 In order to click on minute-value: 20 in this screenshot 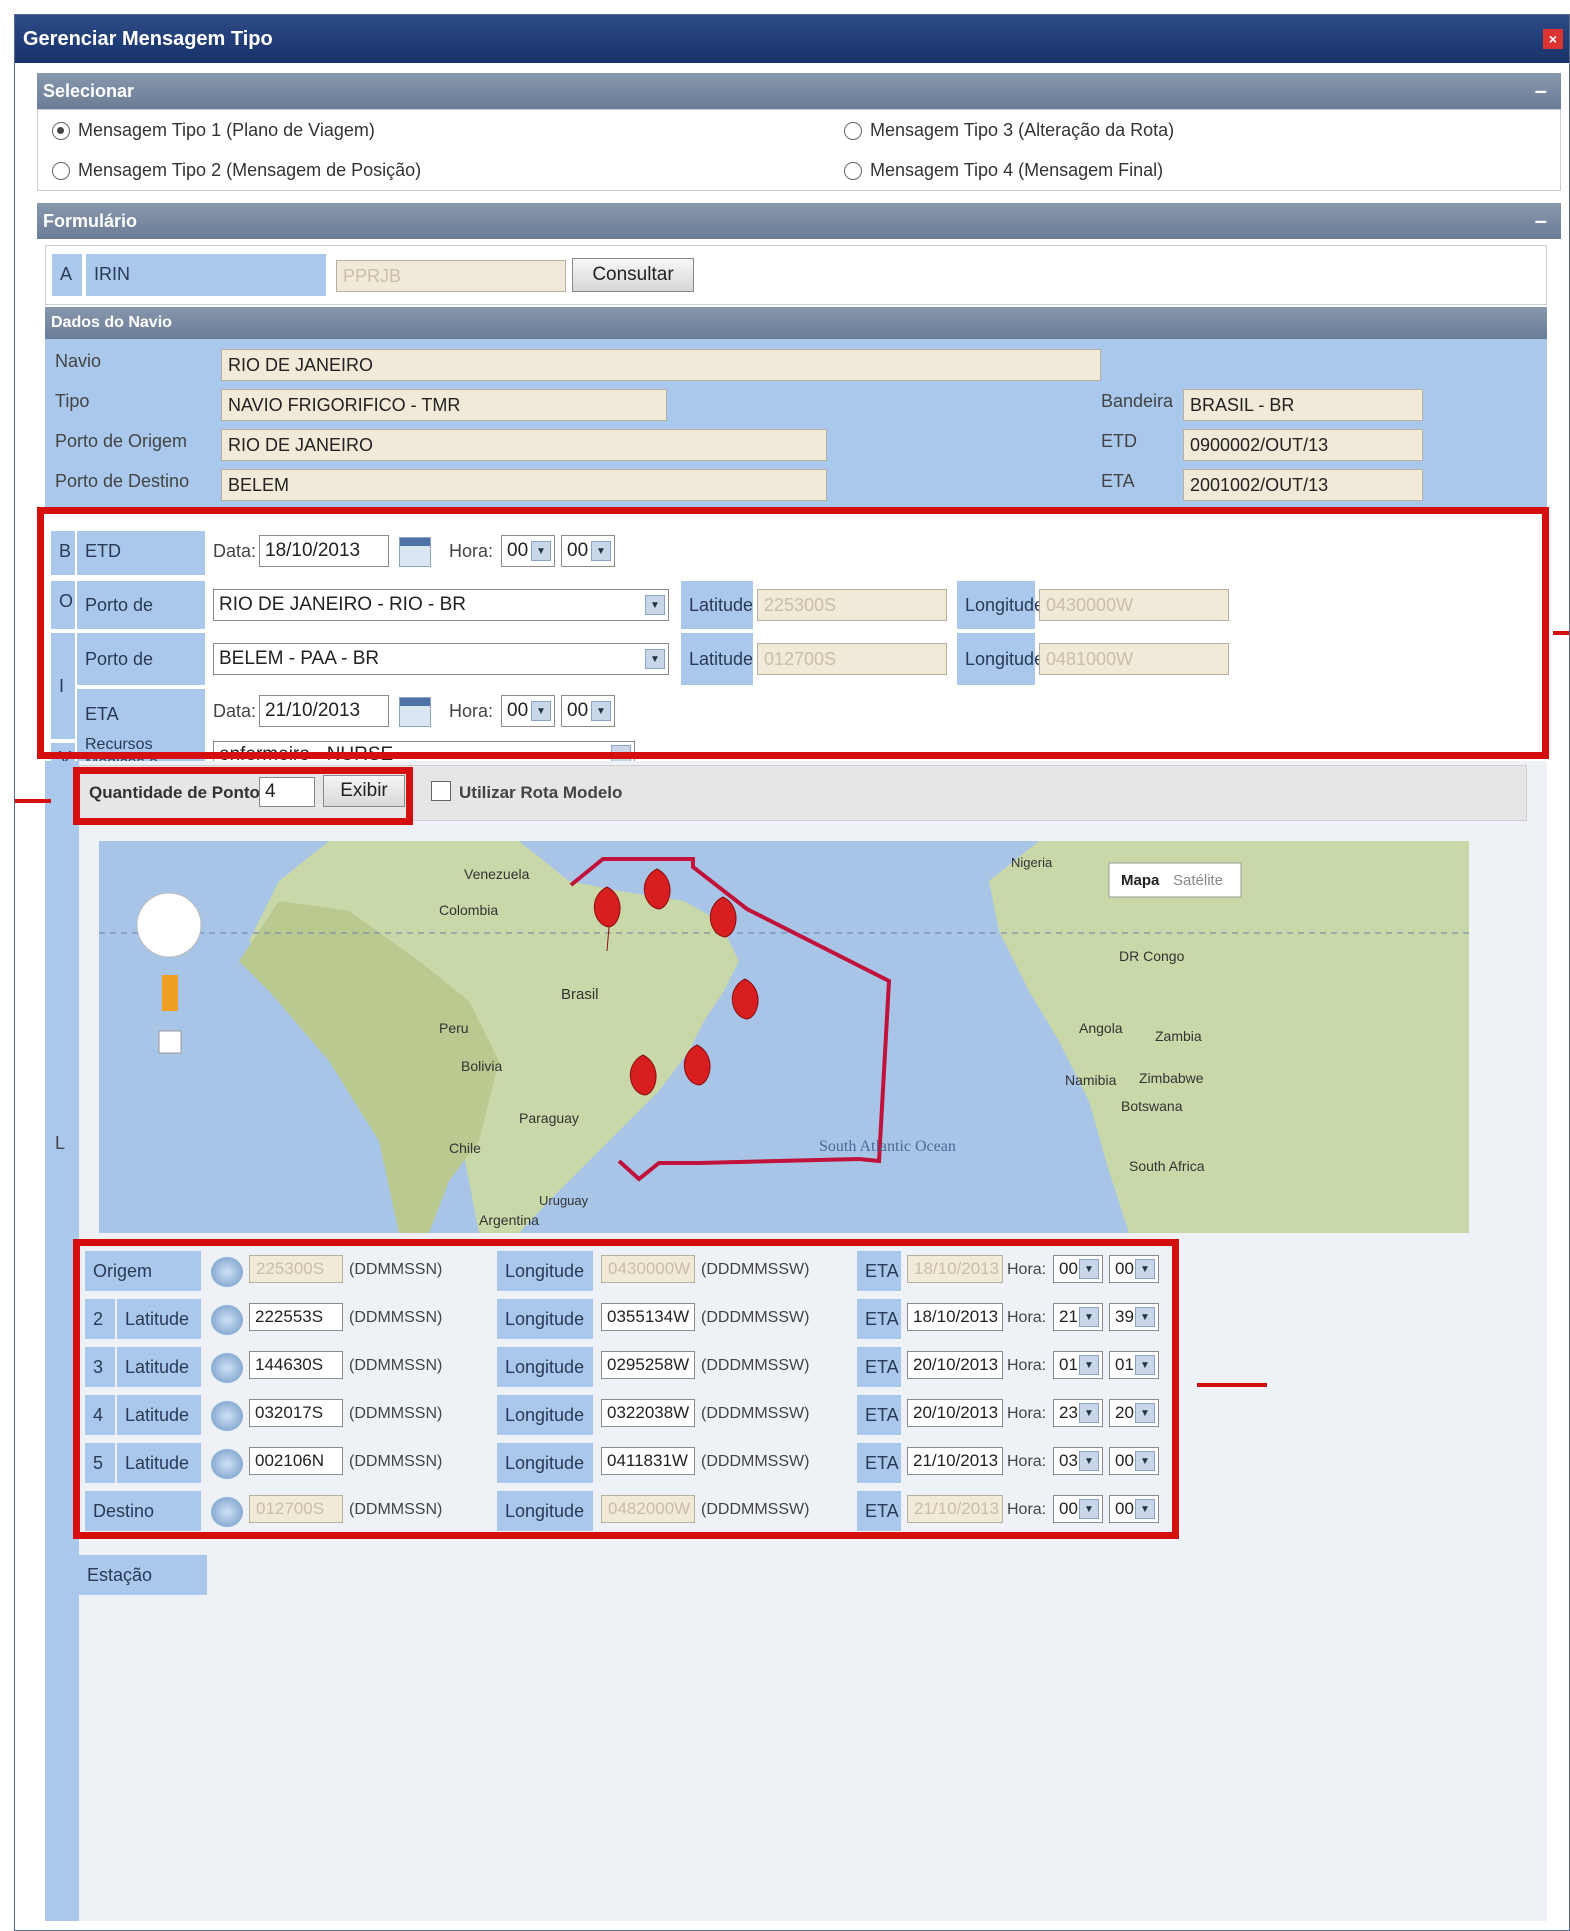, I will do `click(1124, 1412)`.